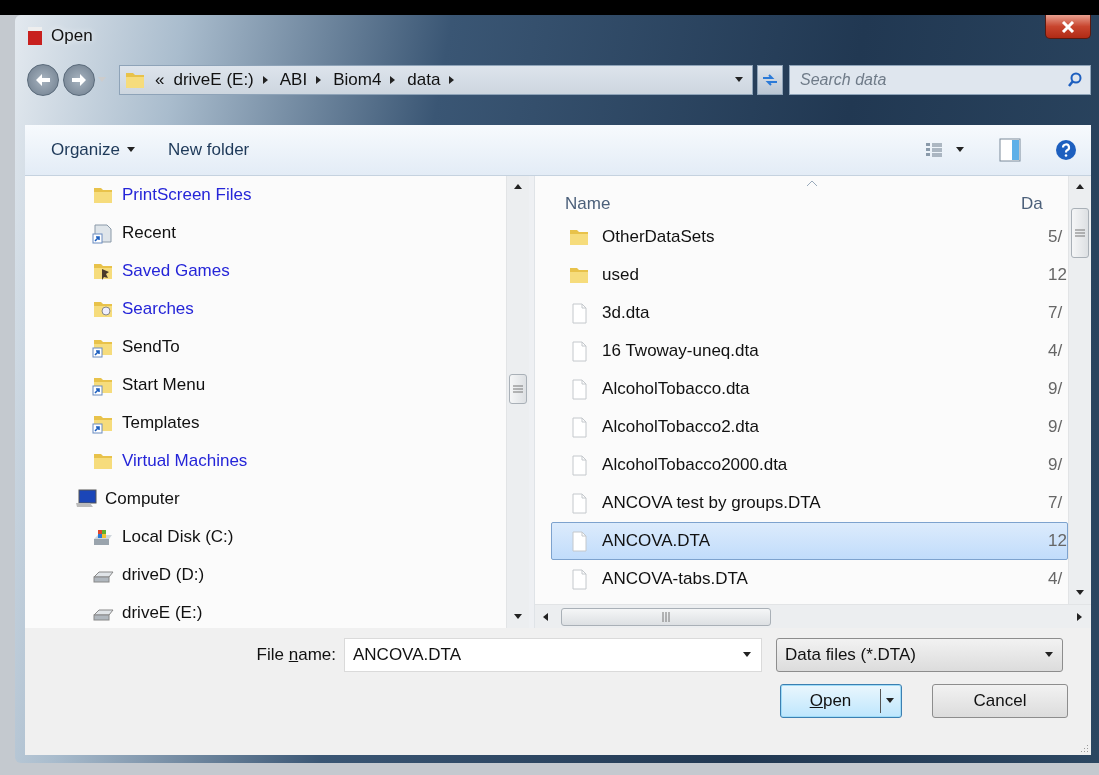  I want to click on file-name: ANCOVA-tabs.DTA, so click(675, 579).